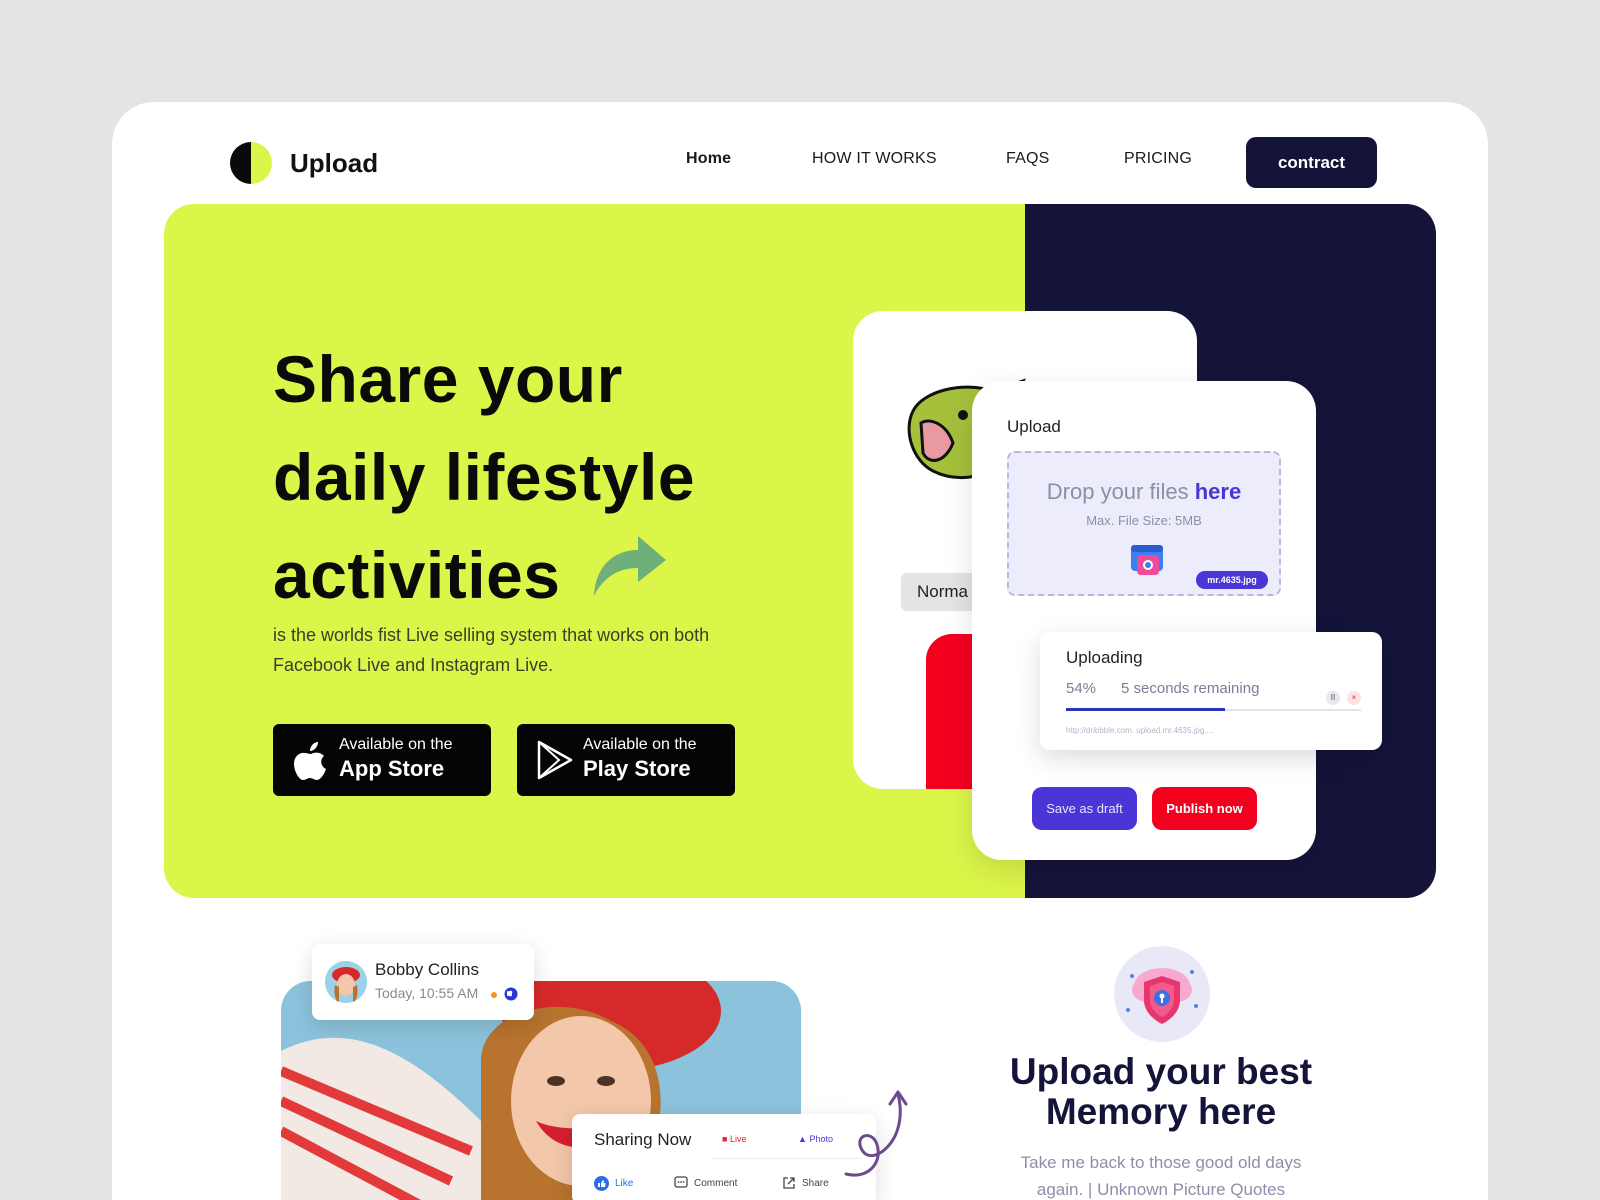 Image resolution: width=1600 pixels, height=1200 pixels. I want to click on video-icon: ■, so click(725, 1139).